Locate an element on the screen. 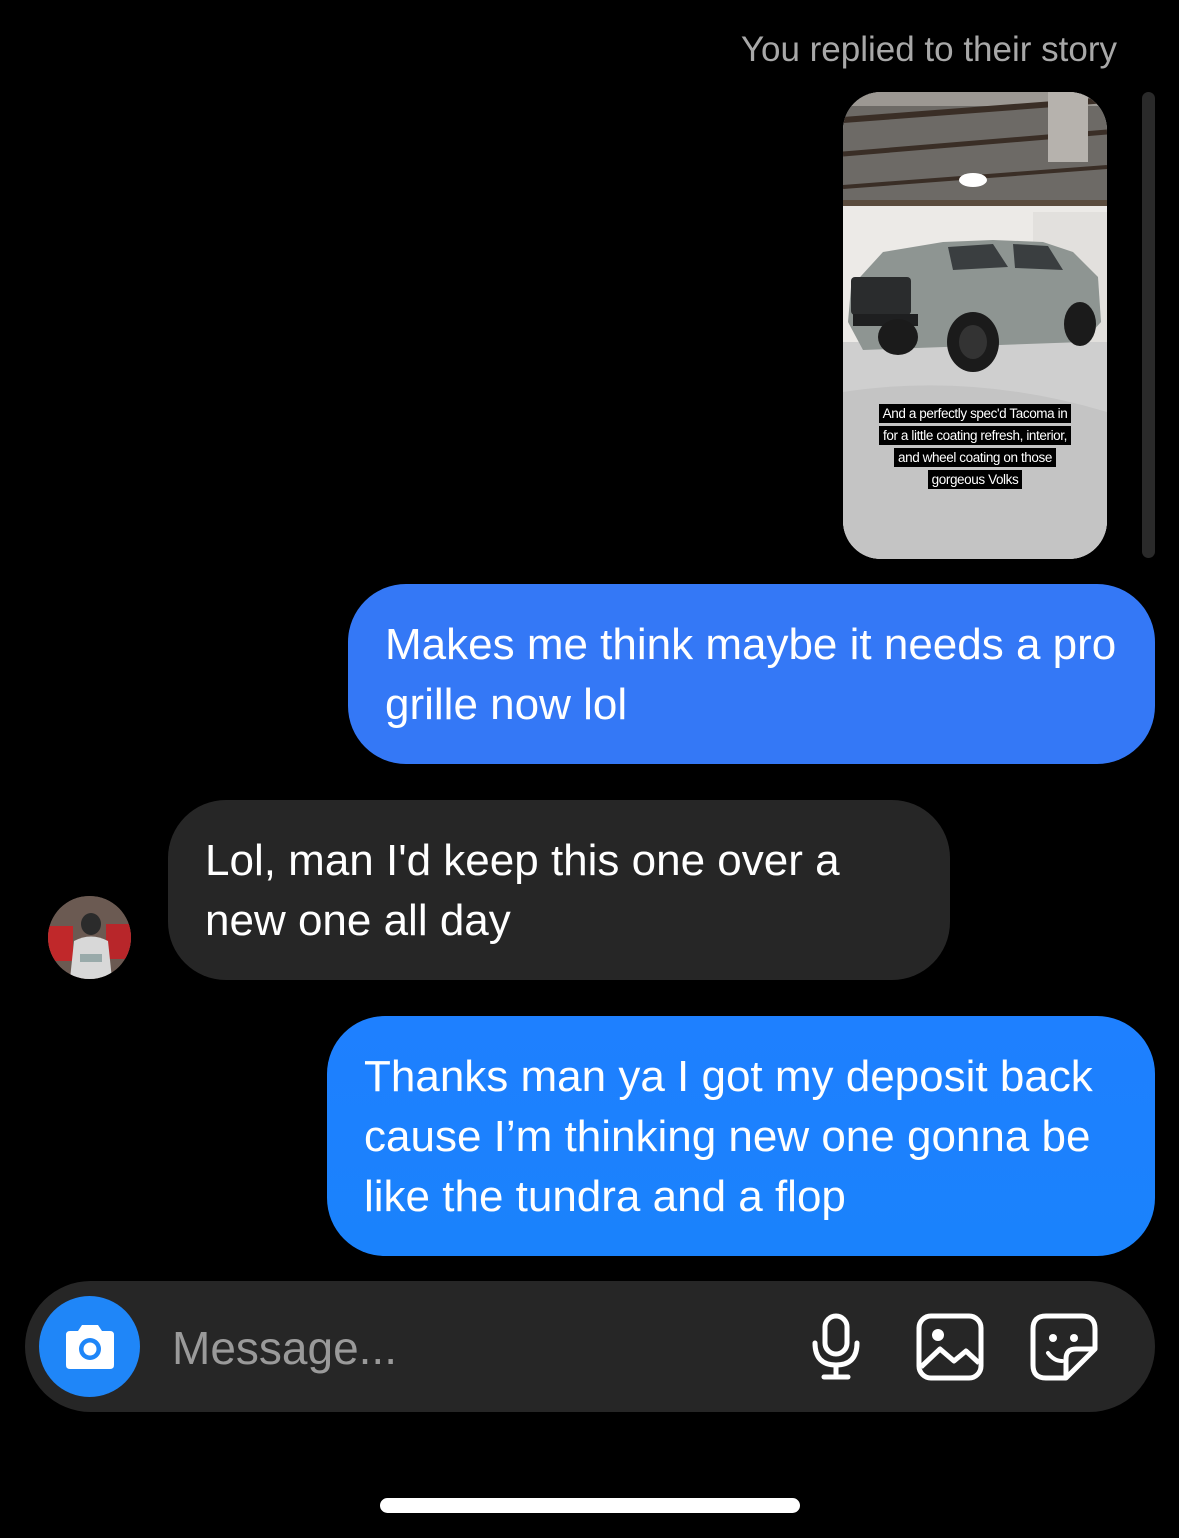 This screenshot has width=1179, height=1538. message-composer is located at coordinates (590, 1347).